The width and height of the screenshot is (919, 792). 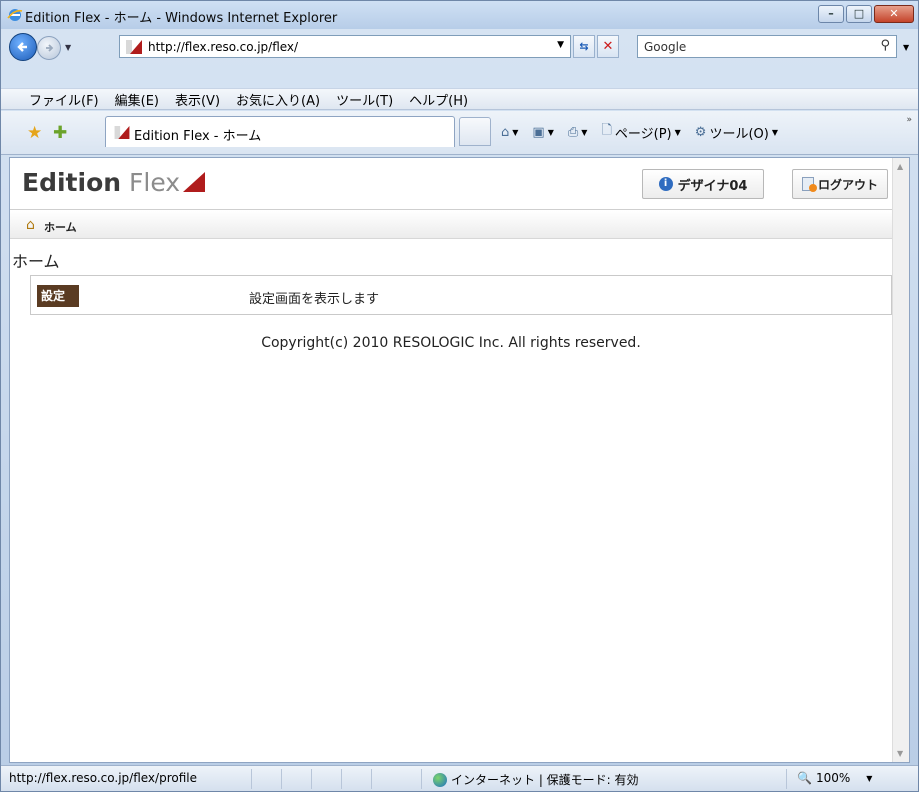 What do you see at coordinates (739, 134) in the screenshot?
I see `tools-menu-label: ツール(O)` at bounding box center [739, 134].